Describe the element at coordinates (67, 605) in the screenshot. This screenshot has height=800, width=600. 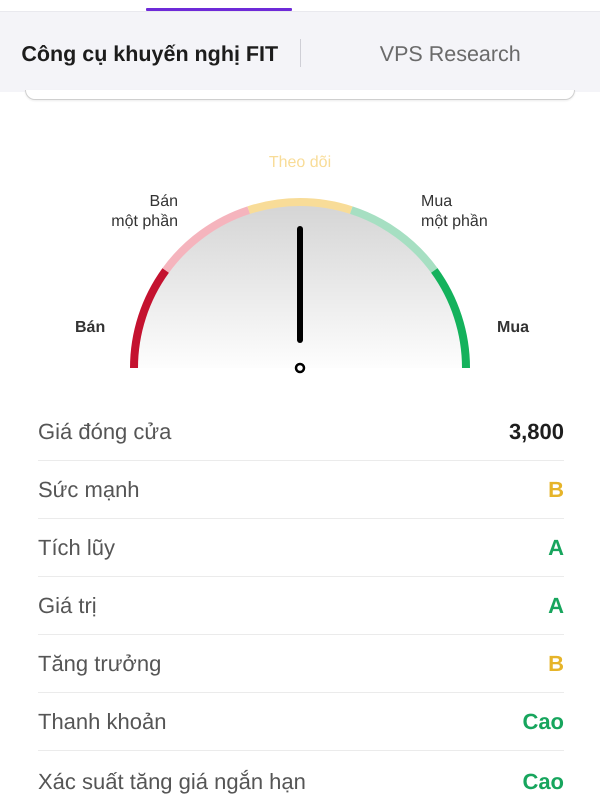
I see `metric-label: Giá trị` at that location.